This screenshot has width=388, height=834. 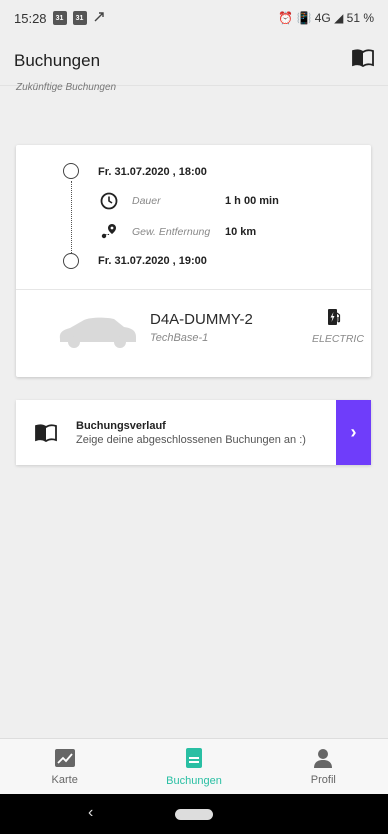 What do you see at coordinates (363, 60) in the screenshot?
I see `book-icon` at bounding box center [363, 60].